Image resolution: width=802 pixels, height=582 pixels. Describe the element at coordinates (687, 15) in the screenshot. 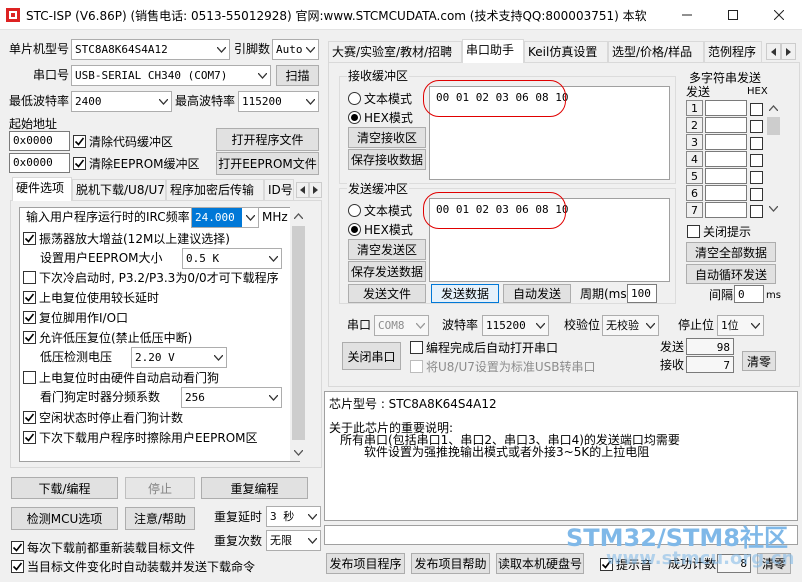

I see `minimize-button` at that location.